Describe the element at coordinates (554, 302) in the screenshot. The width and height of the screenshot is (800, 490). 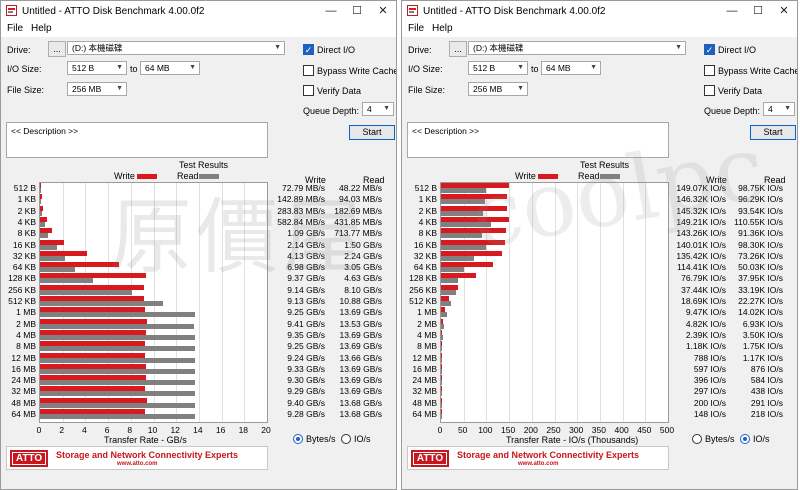
I see `chart-plot-area` at that location.